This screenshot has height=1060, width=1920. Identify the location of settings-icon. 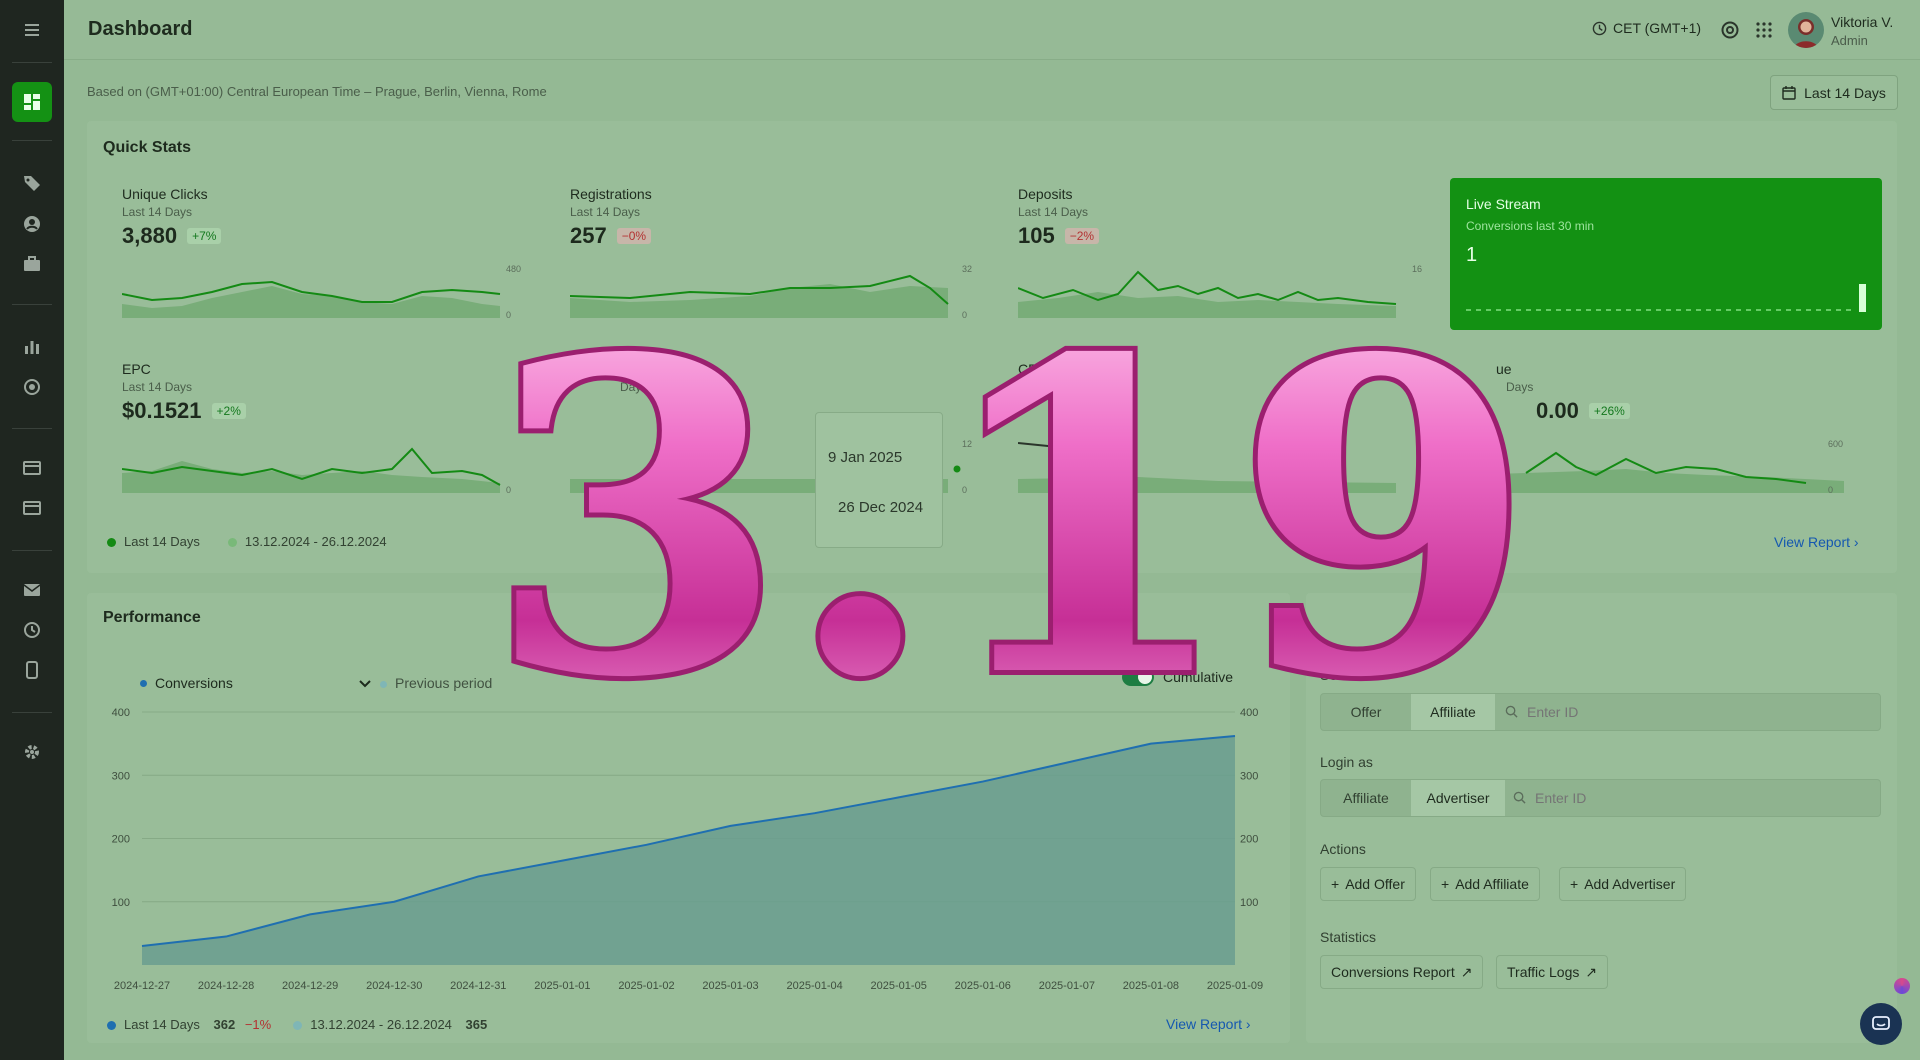
(32, 752).